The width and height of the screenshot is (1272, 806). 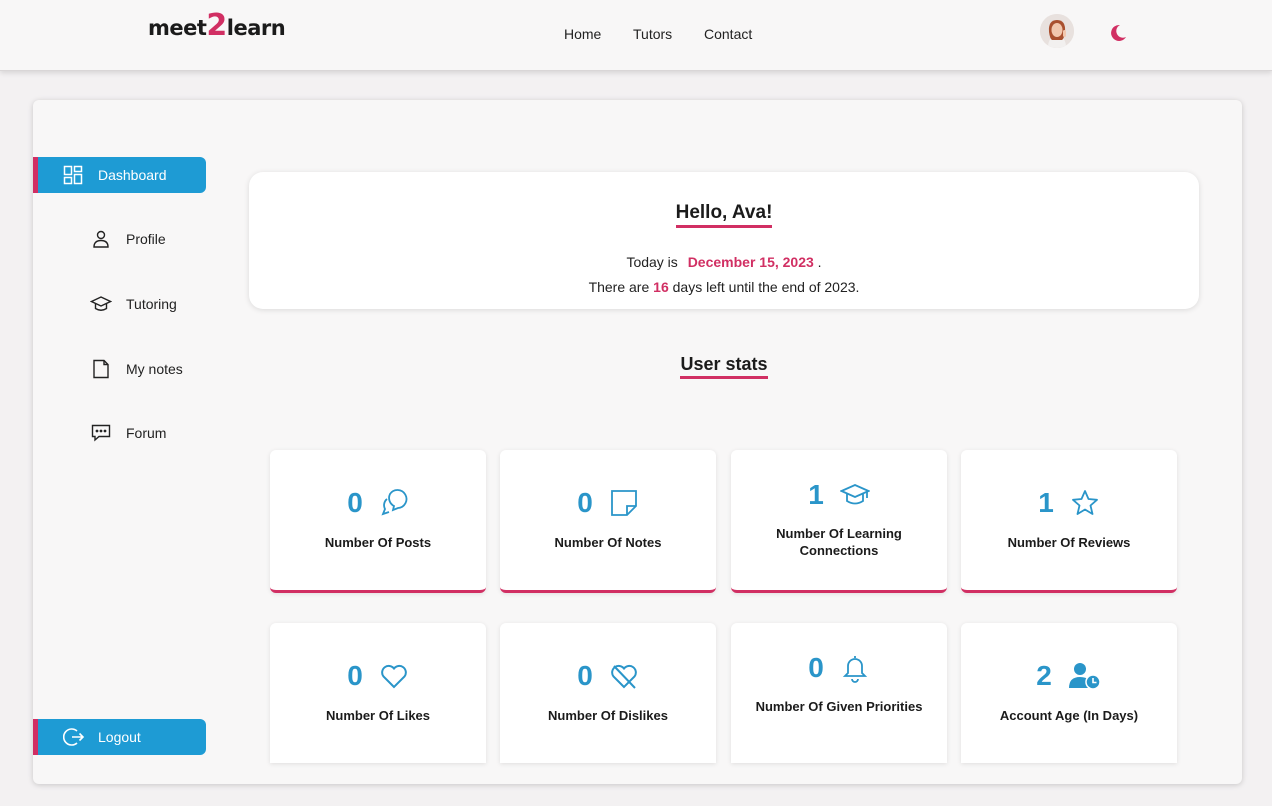 I want to click on stat-card-posts: 0 Number Of Posts, so click(x=378, y=521).